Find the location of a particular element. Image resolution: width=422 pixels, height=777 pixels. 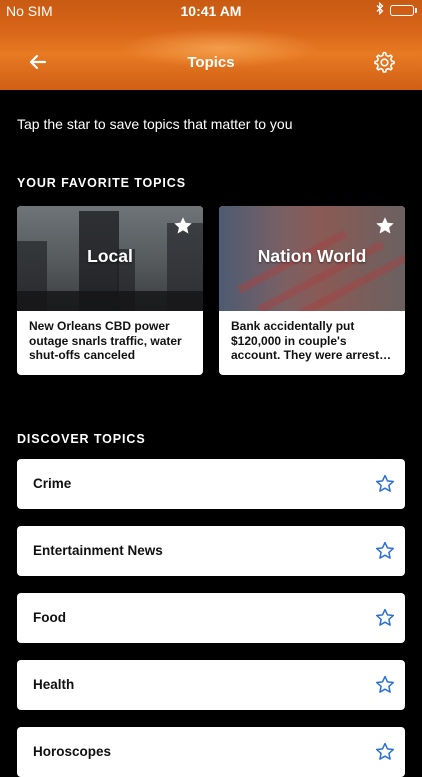

battery-icon is located at coordinates (403, 10).